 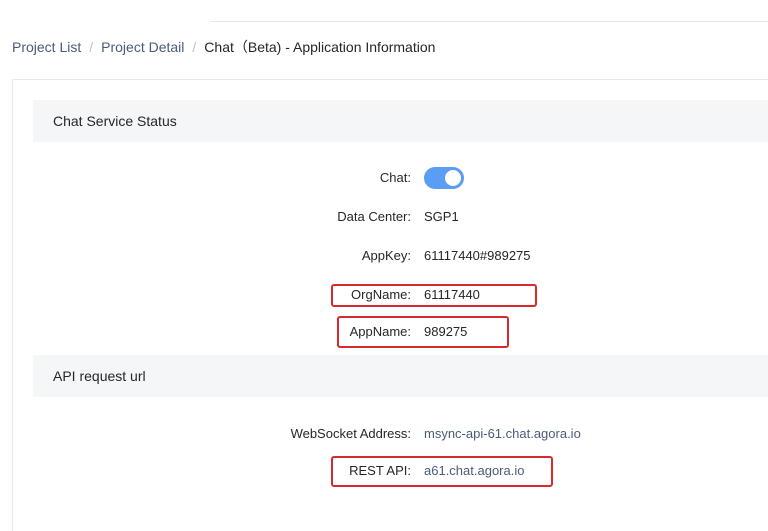 I want to click on chat-toggle, so click(x=444, y=178).